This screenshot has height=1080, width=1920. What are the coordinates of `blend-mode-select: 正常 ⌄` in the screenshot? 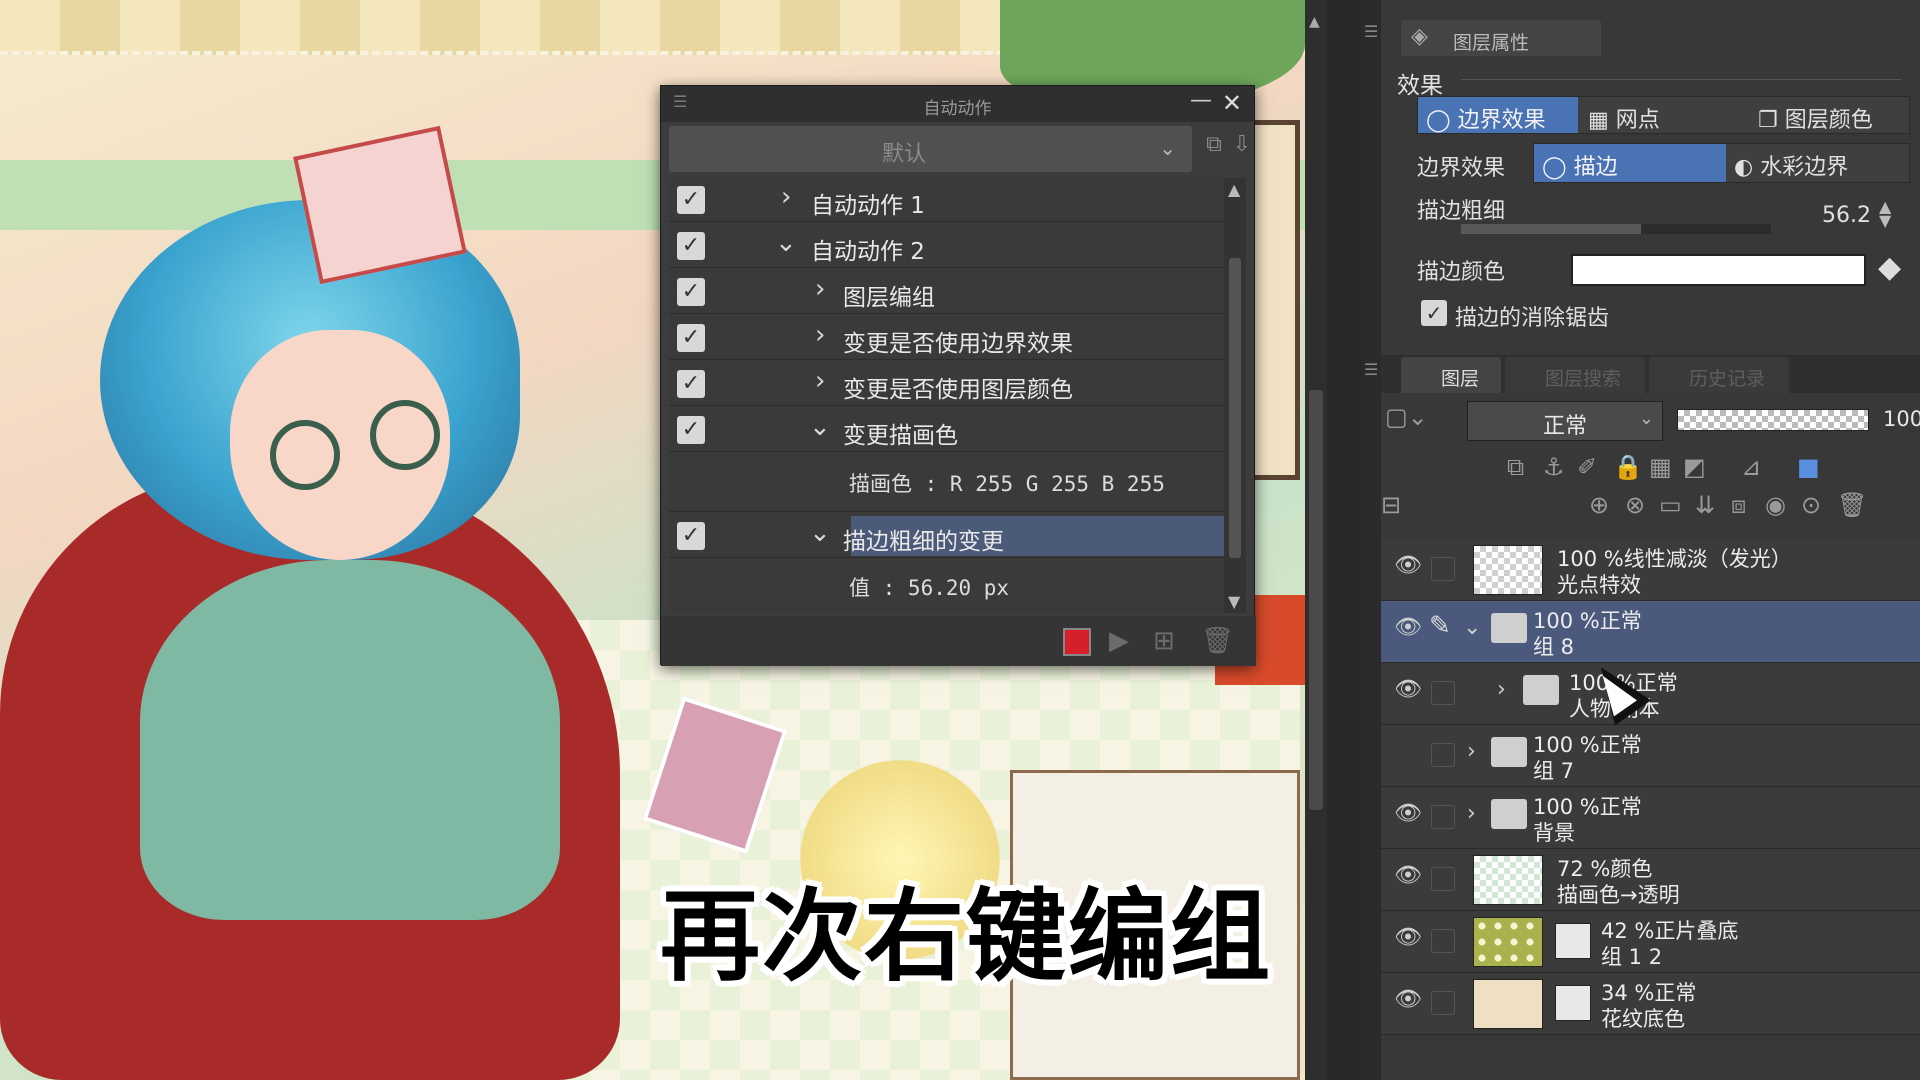 It's located at (1565, 421).